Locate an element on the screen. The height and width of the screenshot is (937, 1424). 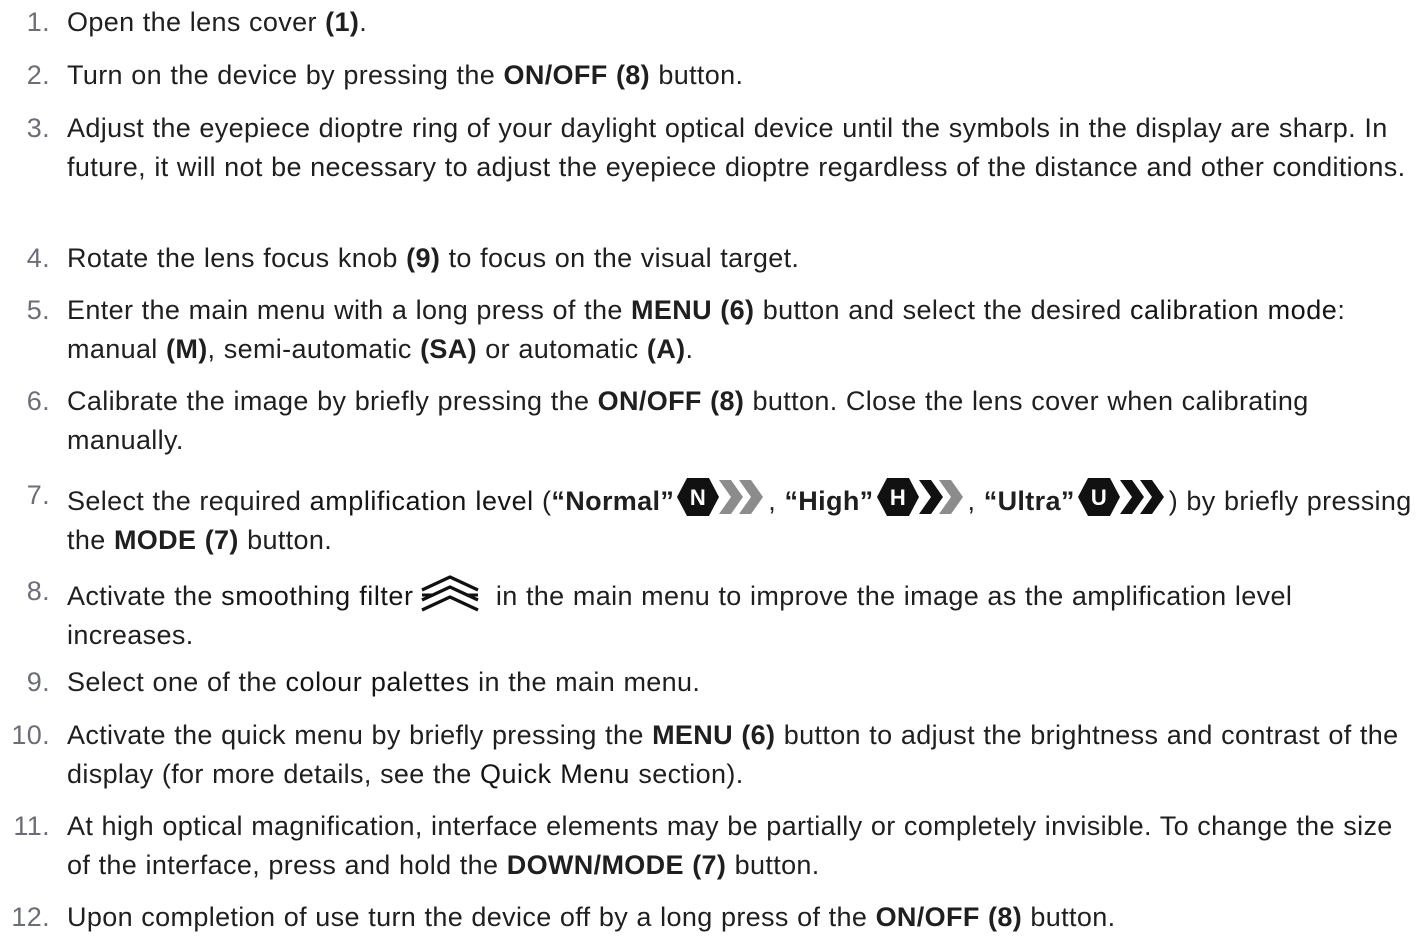
svg-text: H is located at coordinates (897, 497).